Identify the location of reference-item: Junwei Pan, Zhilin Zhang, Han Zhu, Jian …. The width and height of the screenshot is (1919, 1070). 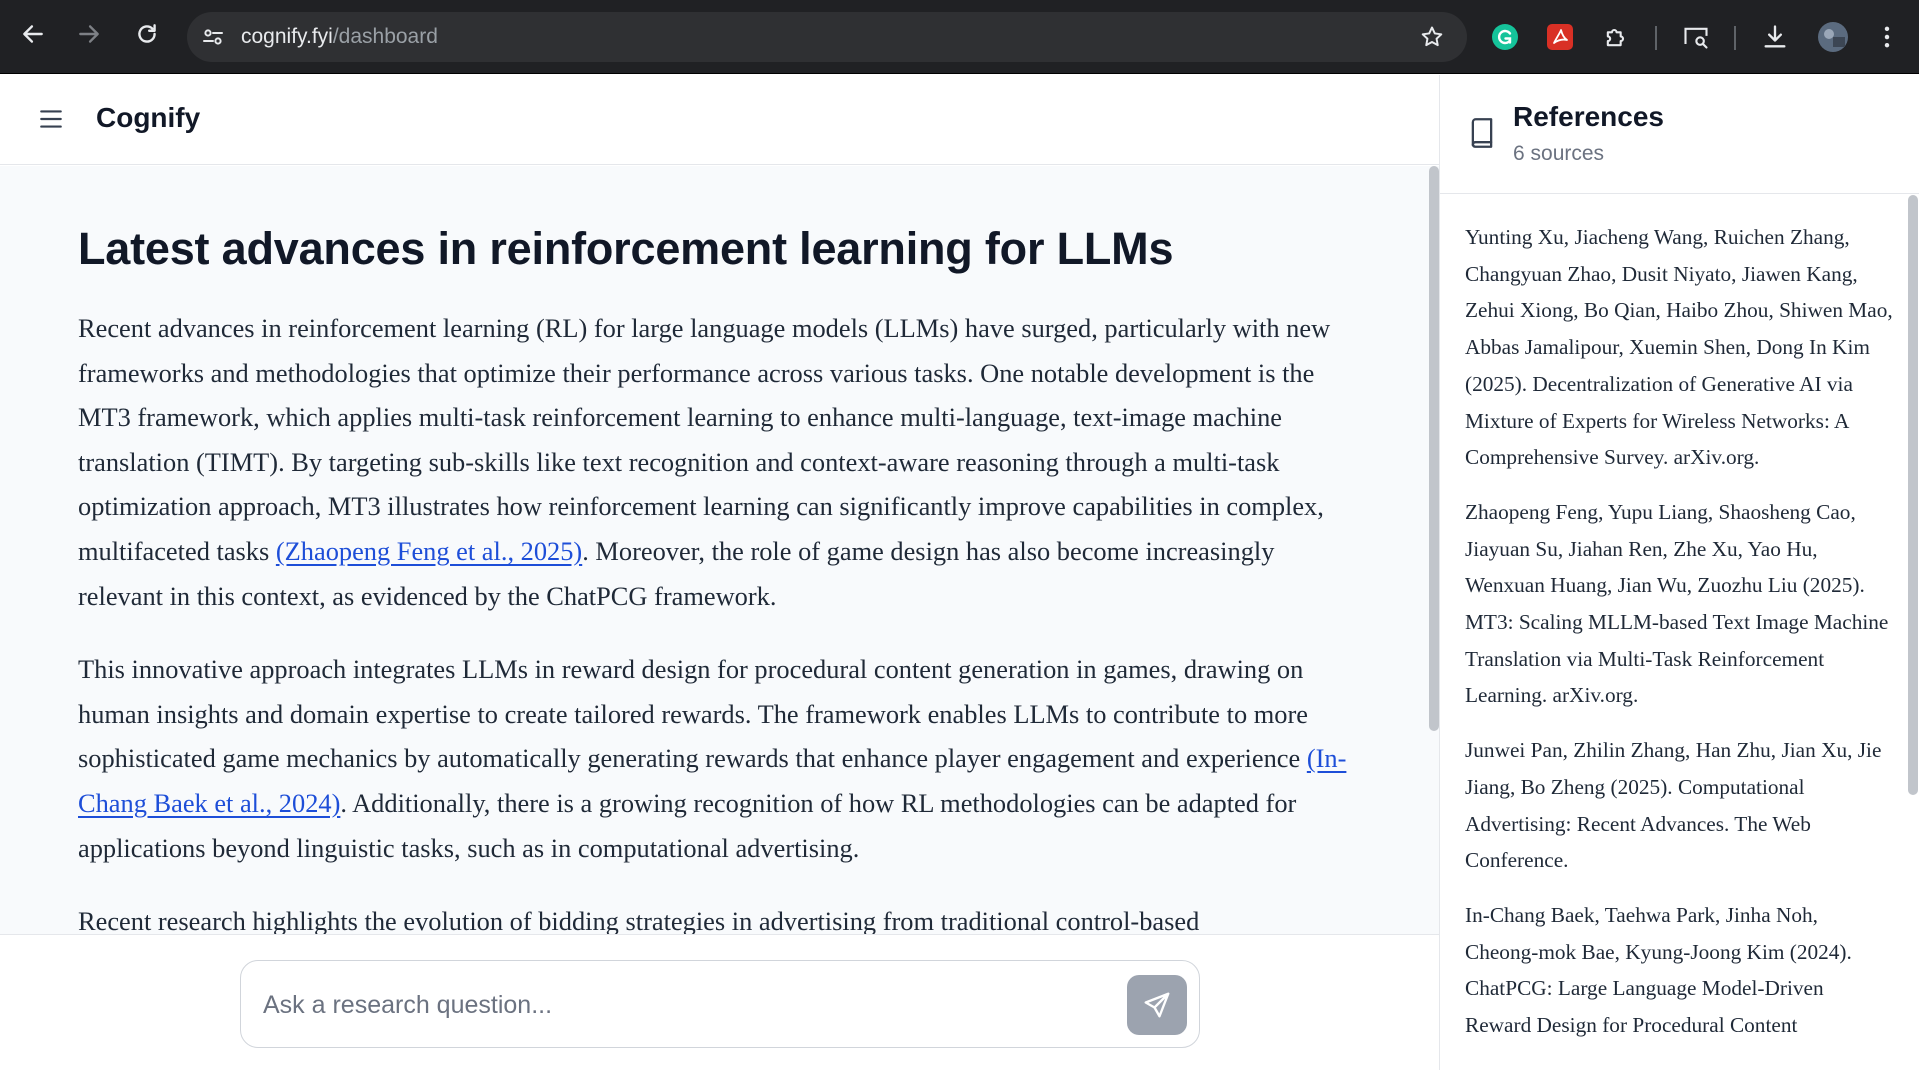
(1680, 805).